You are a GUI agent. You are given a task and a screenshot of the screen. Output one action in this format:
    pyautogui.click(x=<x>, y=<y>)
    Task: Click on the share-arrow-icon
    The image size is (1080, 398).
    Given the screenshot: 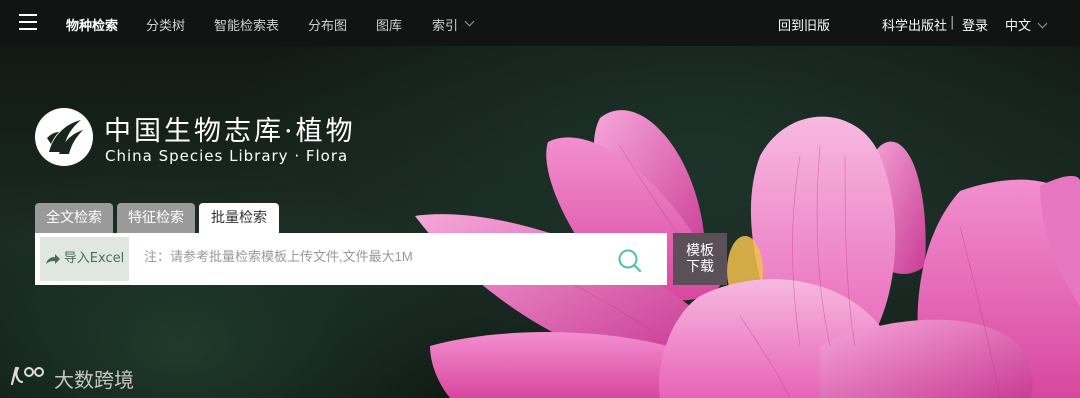 What is the action you would take?
    pyautogui.click(x=52, y=258)
    